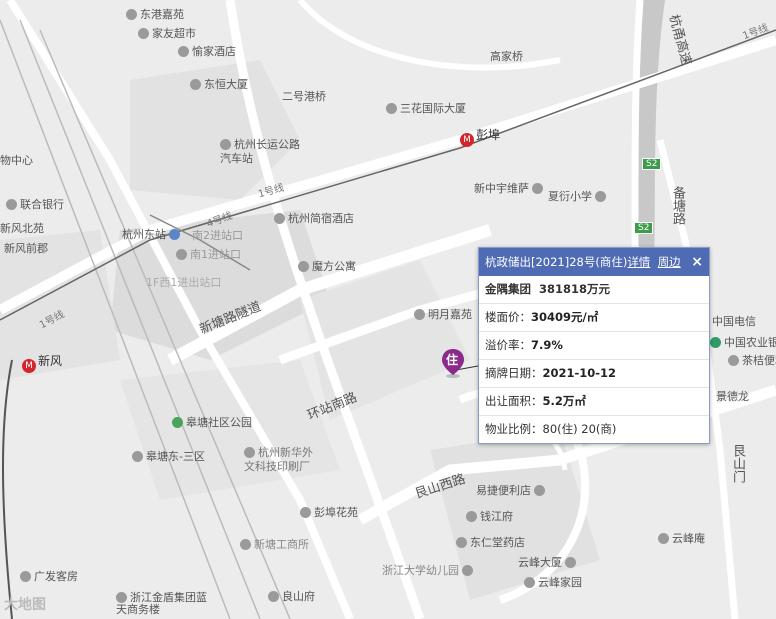 This screenshot has height=619, width=776. I want to click on road-label-genshan-gate: 艮山门, so click(737, 463).